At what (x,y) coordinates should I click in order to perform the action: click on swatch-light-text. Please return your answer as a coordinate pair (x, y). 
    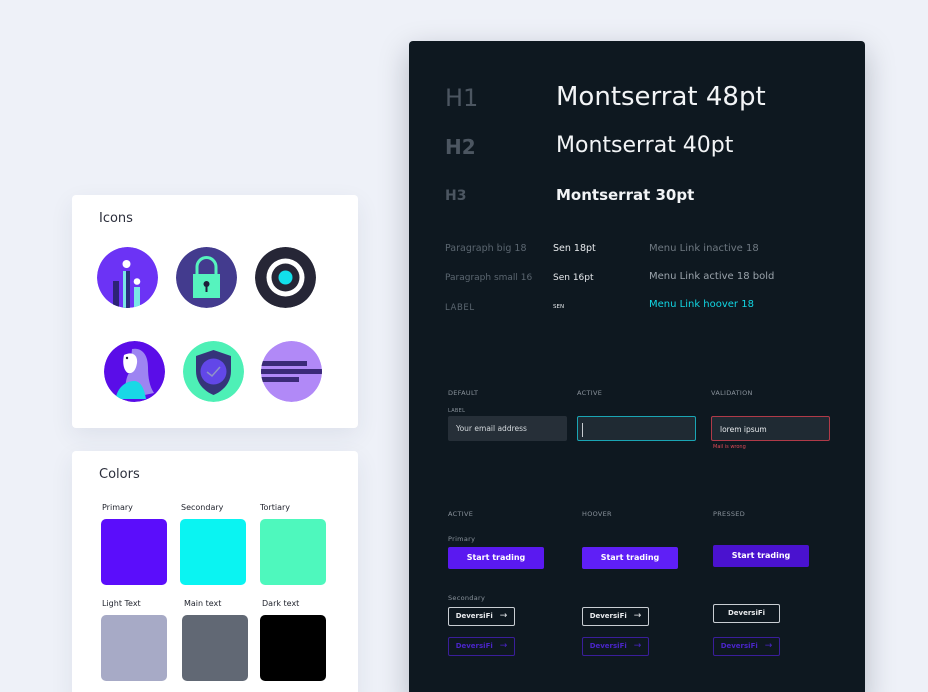
    Looking at the image, I should click on (134, 648).